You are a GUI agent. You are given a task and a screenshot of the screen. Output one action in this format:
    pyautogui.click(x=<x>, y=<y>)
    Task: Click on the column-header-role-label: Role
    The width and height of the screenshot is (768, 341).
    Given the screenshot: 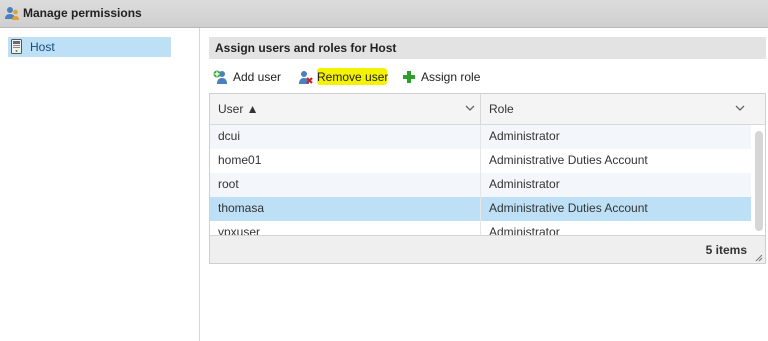 What is the action you would take?
    pyautogui.click(x=501, y=109)
    